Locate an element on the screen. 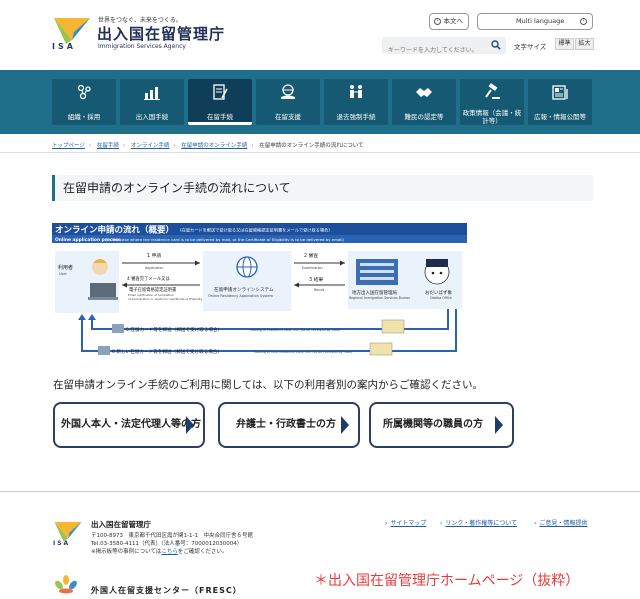  step3-label: 3 結果 is located at coordinates (316, 279).